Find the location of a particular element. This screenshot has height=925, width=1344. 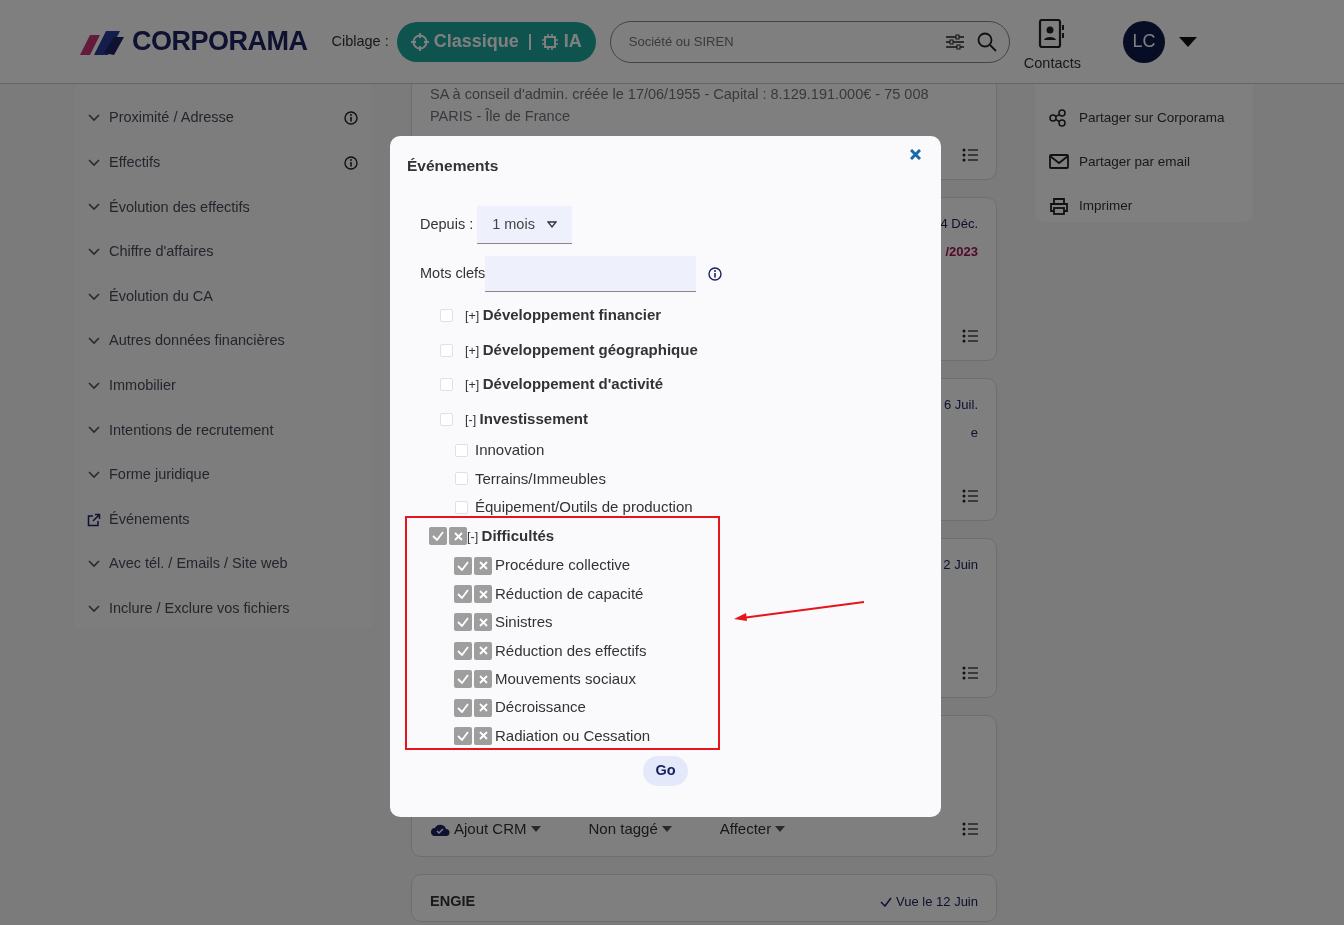

category-label: [+] Développement géographique is located at coordinates (581, 350).